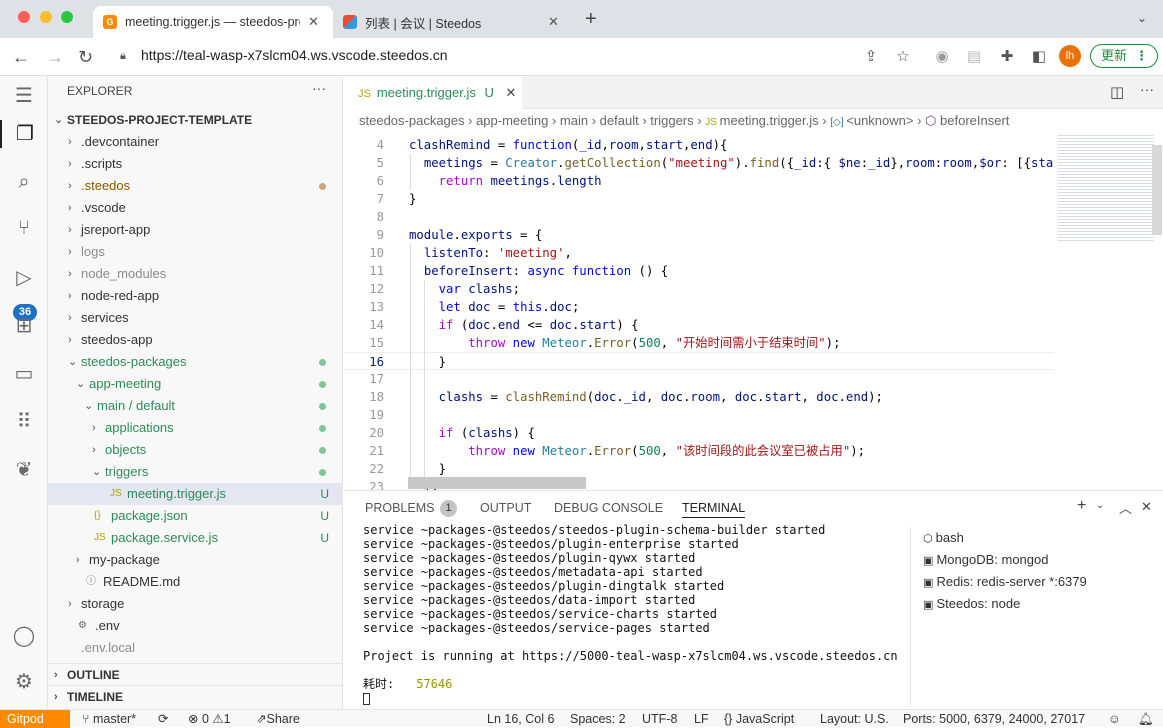 The image size is (1163, 728). I want to click on terminal-instance: ▣ Steedos: node, so click(1037, 604).